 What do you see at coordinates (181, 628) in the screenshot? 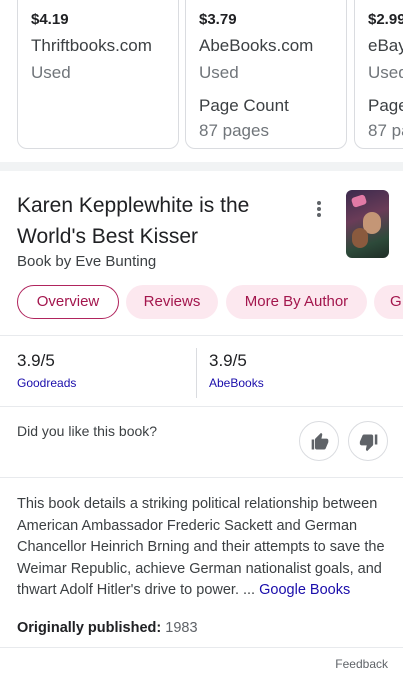
I see `published-value: 1983` at bounding box center [181, 628].